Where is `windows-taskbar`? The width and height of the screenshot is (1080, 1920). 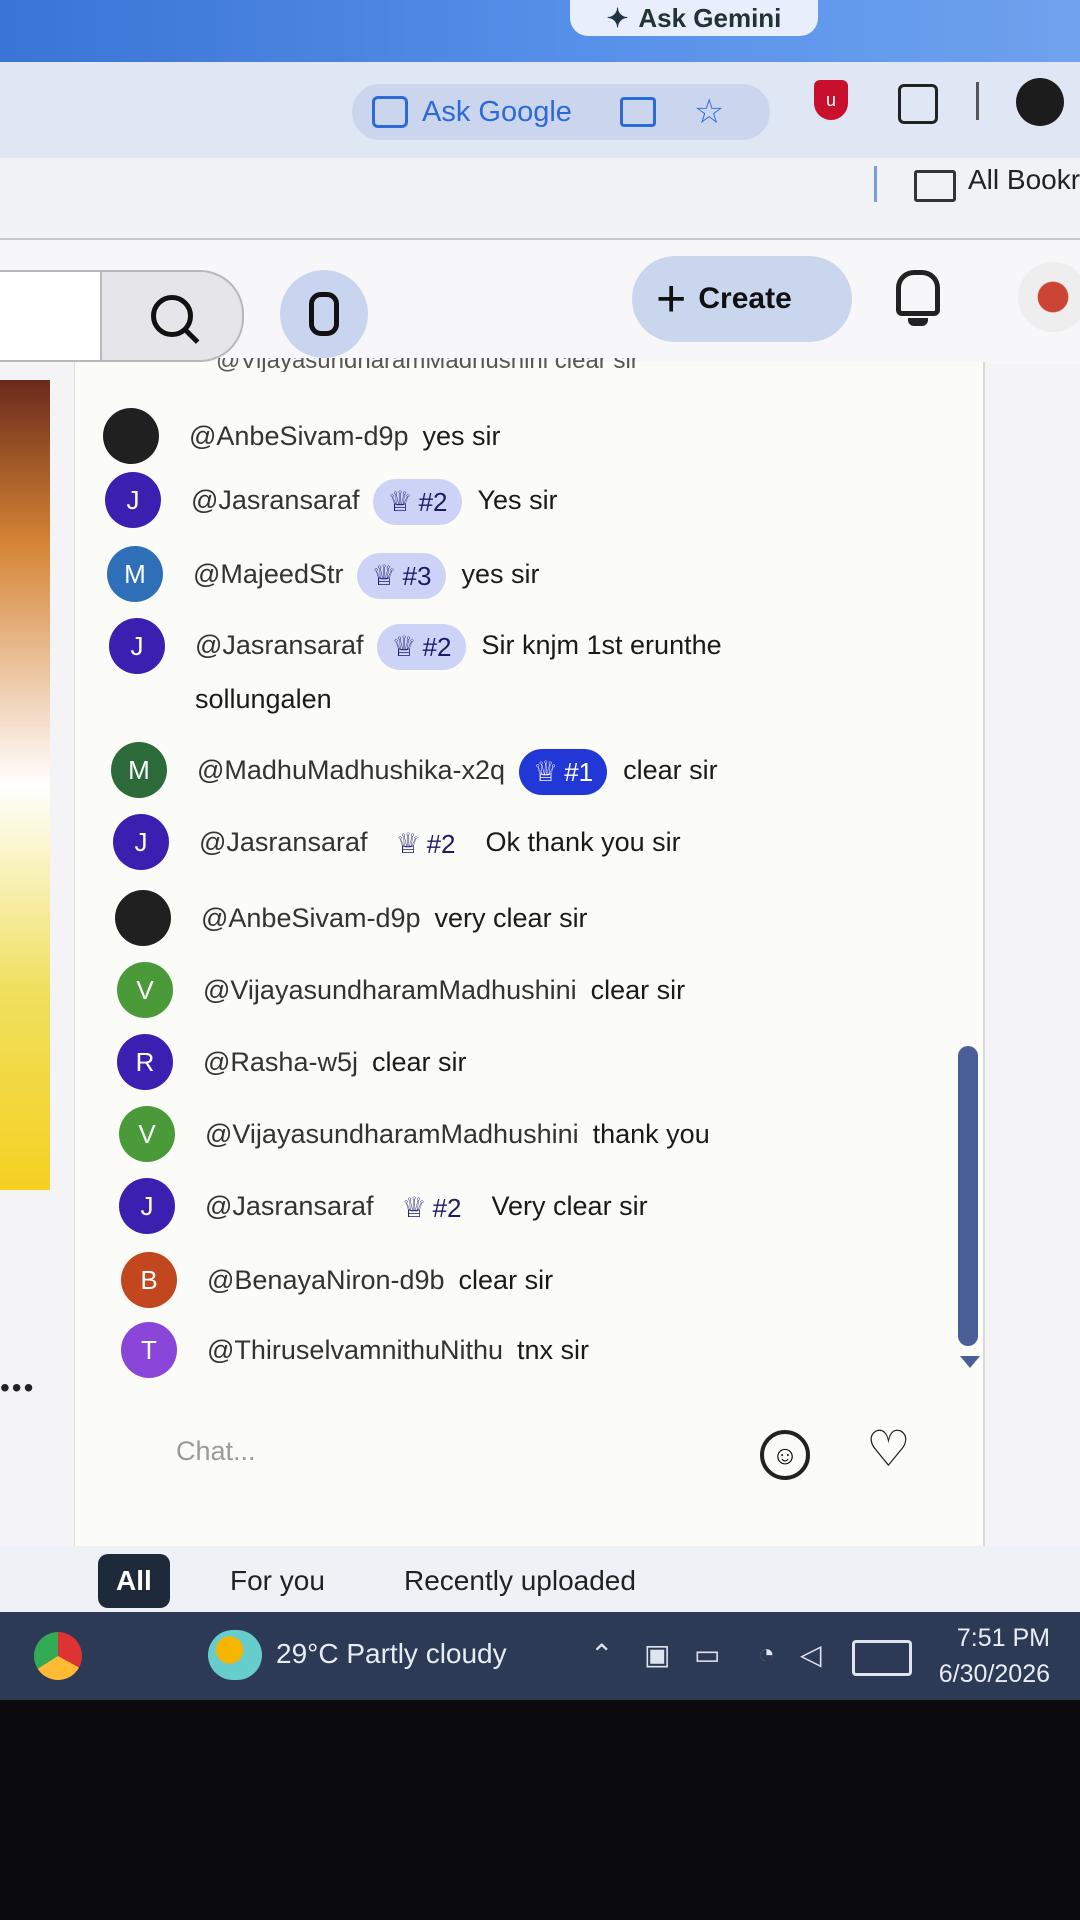 windows-taskbar is located at coordinates (540, 1656).